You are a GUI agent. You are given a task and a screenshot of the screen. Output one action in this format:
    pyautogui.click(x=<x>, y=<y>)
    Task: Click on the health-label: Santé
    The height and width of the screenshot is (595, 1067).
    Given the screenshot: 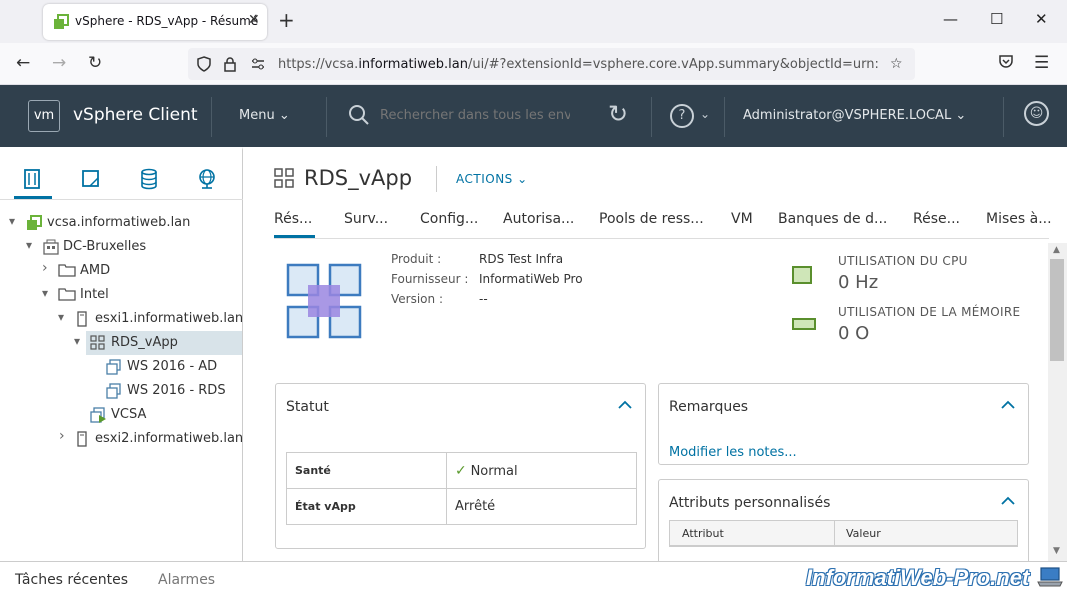 What is the action you would take?
    pyautogui.click(x=366, y=470)
    